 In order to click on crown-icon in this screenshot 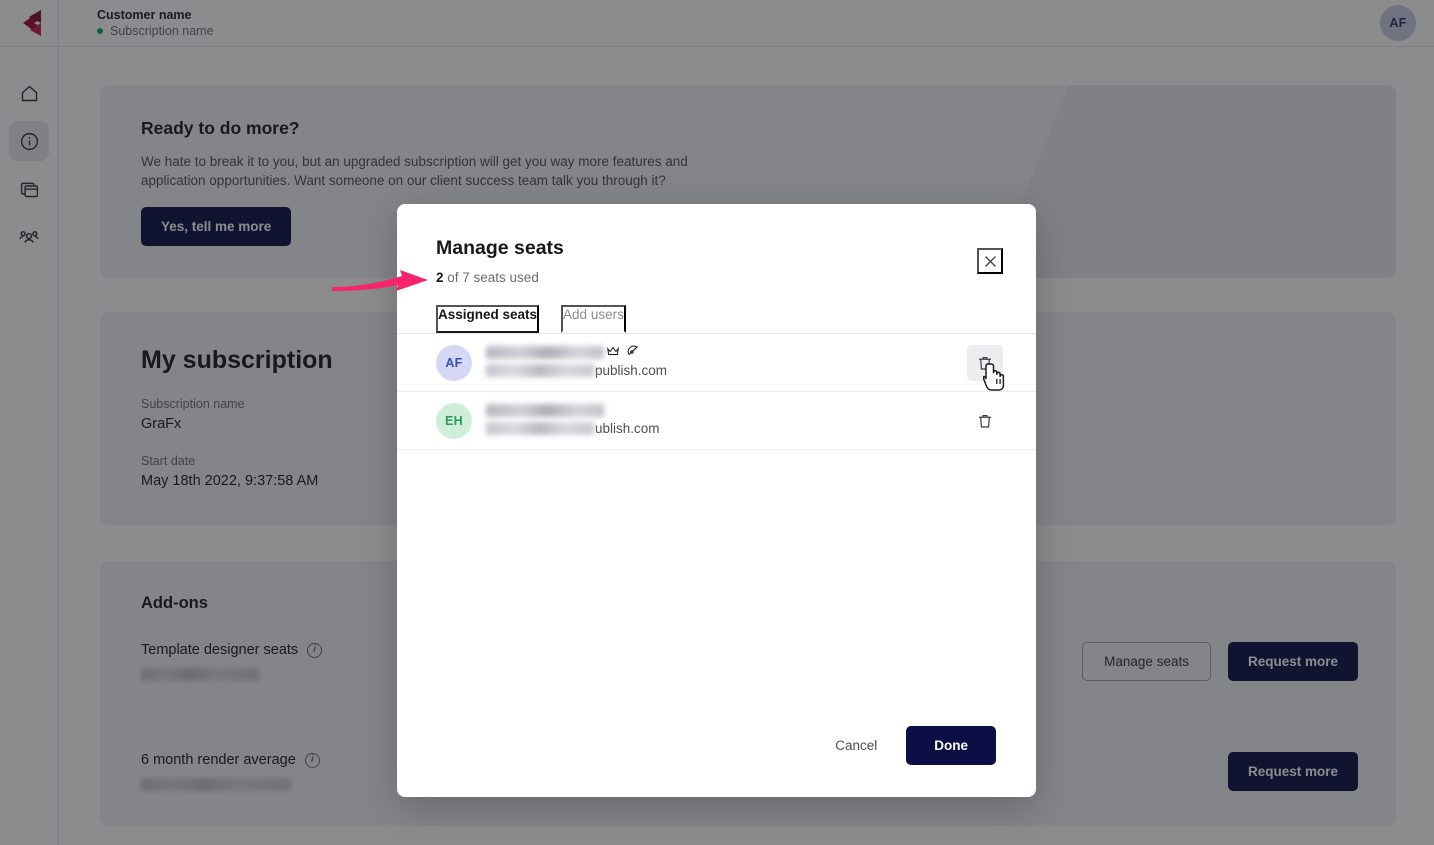, I will do `click(613, 350)`.